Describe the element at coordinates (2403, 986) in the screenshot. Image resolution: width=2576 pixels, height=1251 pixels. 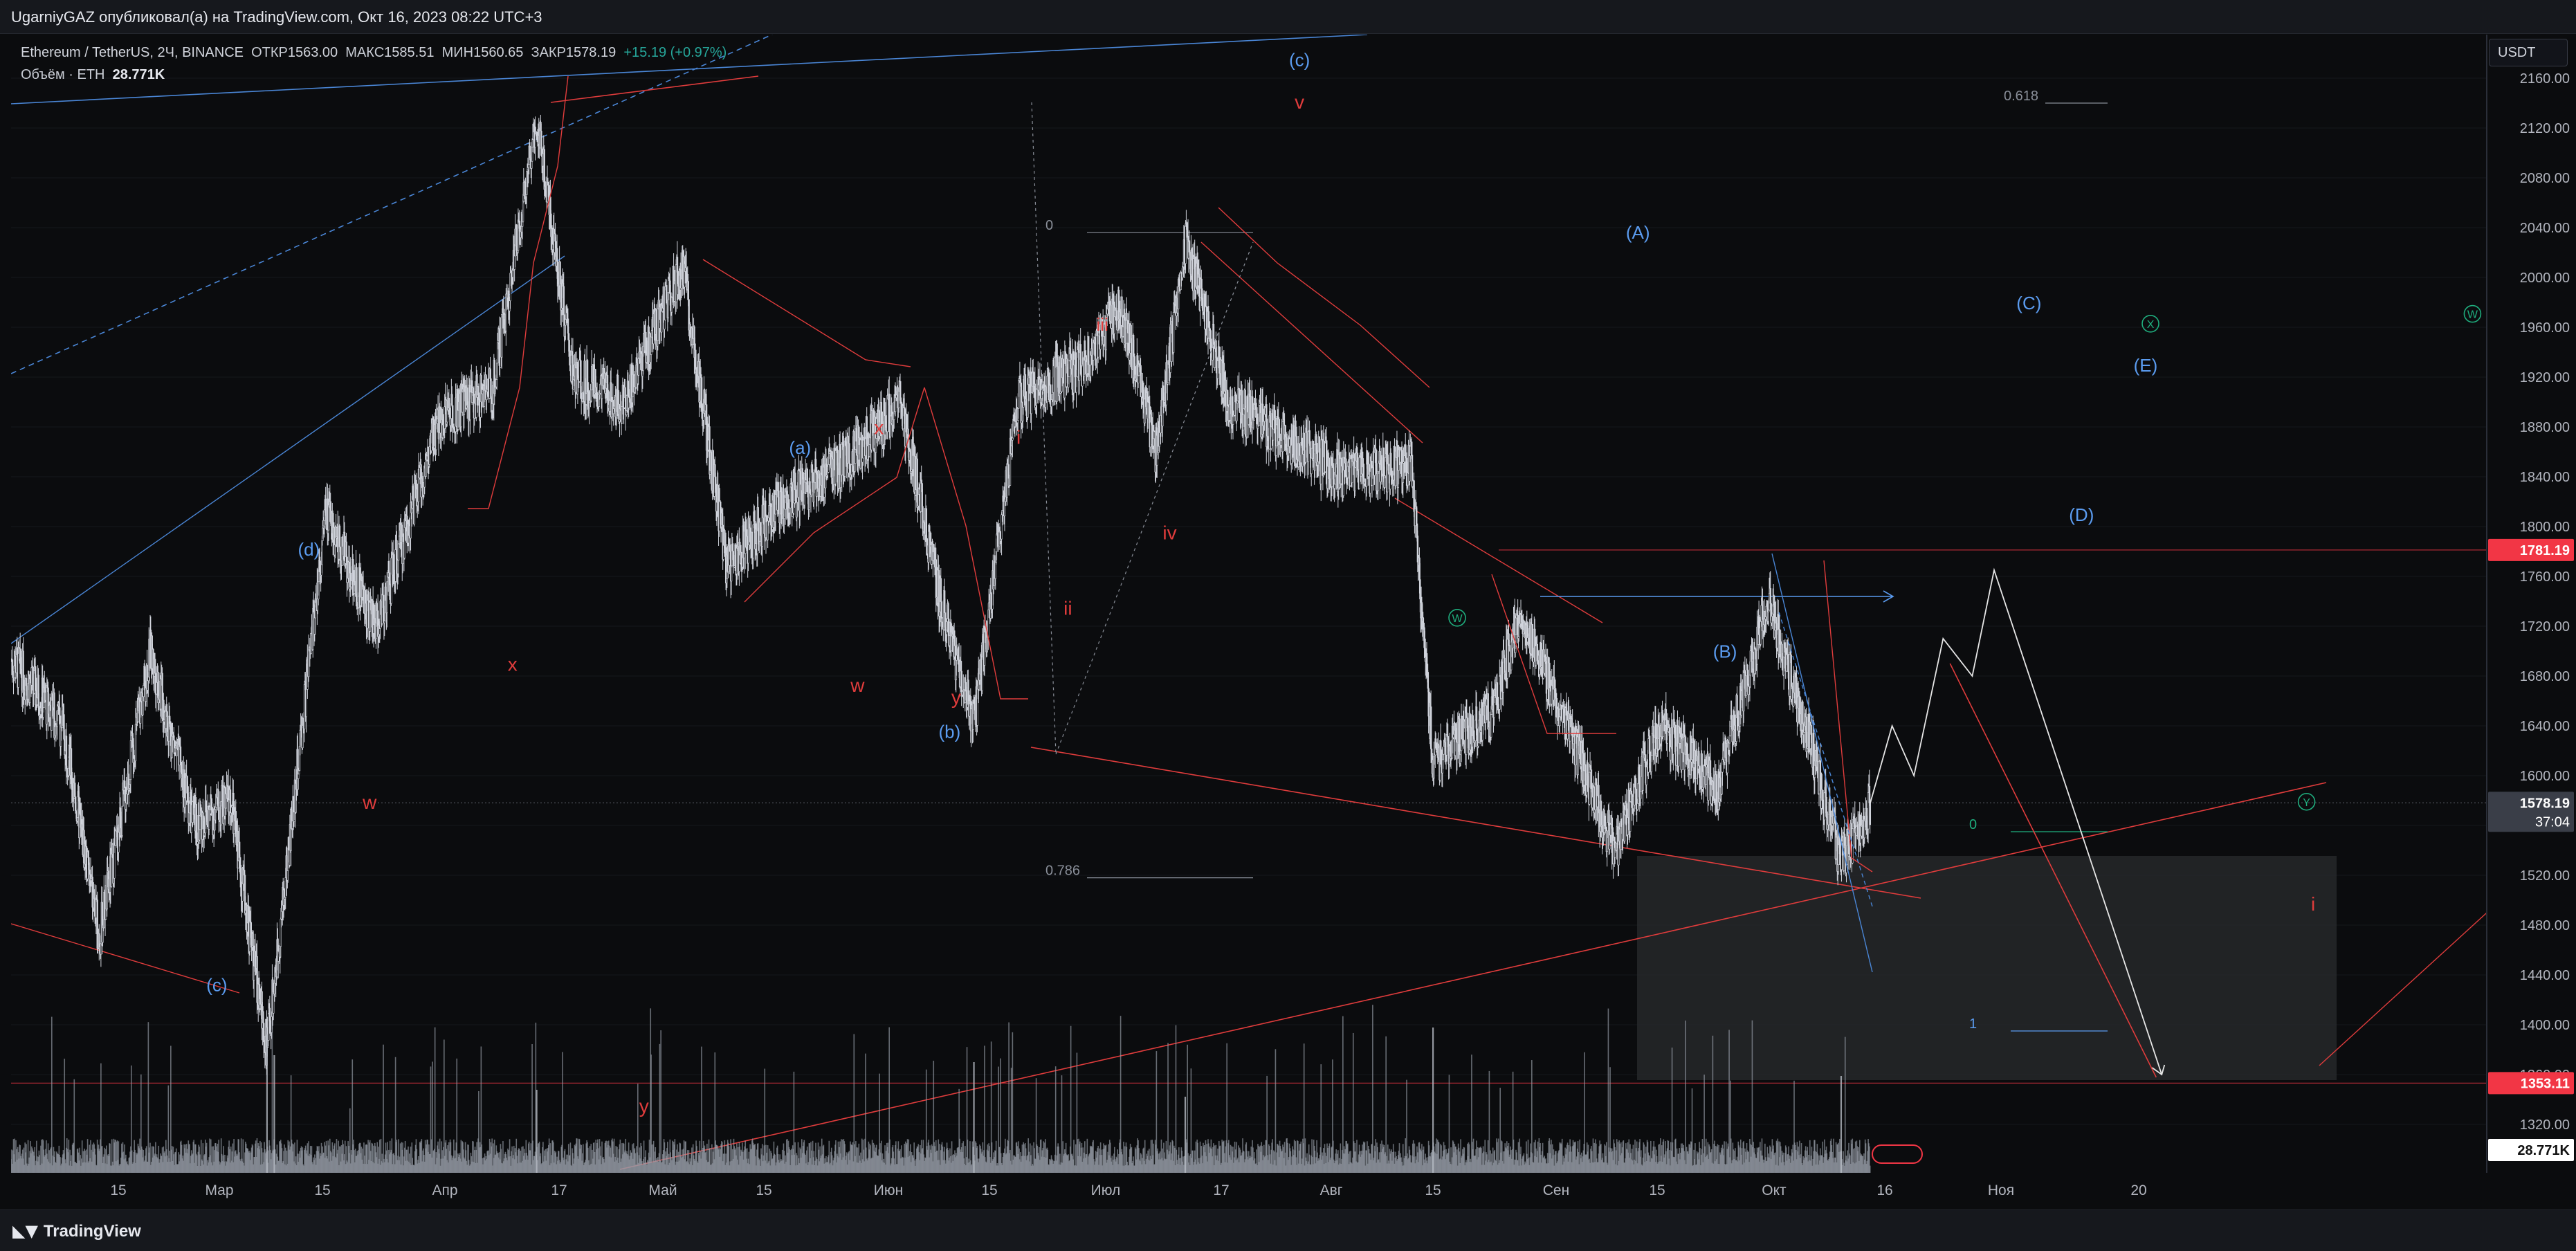
I see `red-diag-right` at that location.